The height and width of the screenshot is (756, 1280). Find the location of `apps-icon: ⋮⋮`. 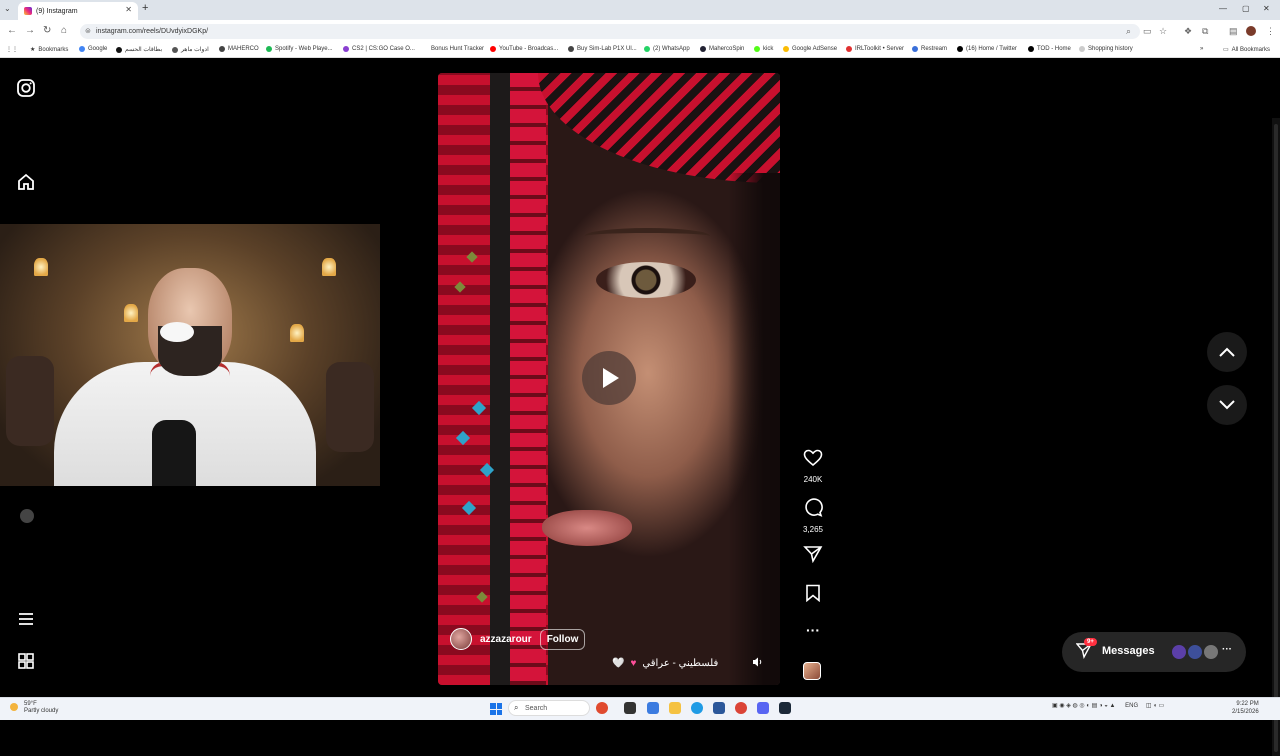

apps-icon: ⋮⋮ is located at coordinates (12, 49).